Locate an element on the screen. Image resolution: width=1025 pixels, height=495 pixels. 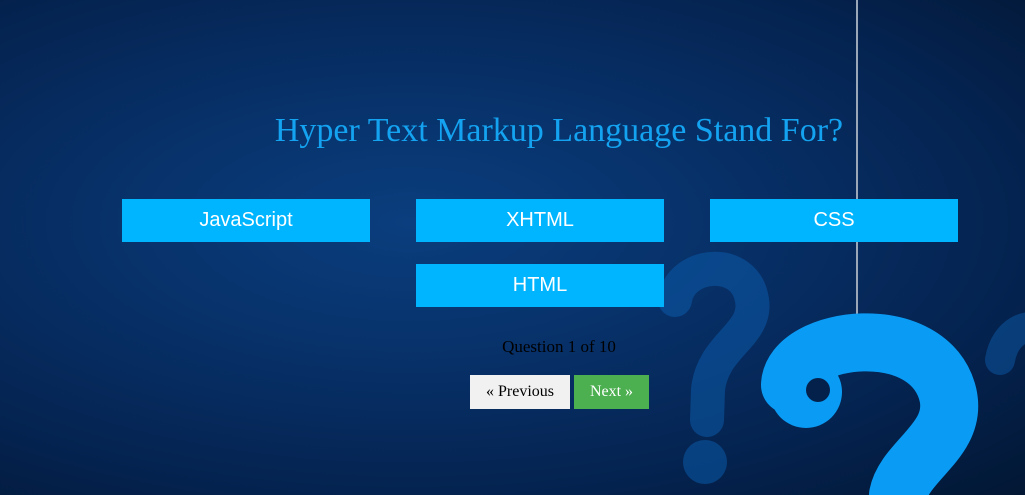
option-label: JavaScript is located at coordinates (246, 220).